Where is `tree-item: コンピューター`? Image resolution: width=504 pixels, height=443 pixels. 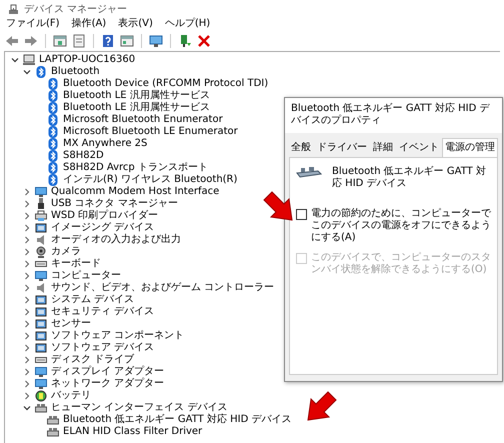
tree-item: コンピューター is located at coordinates (85, 276).